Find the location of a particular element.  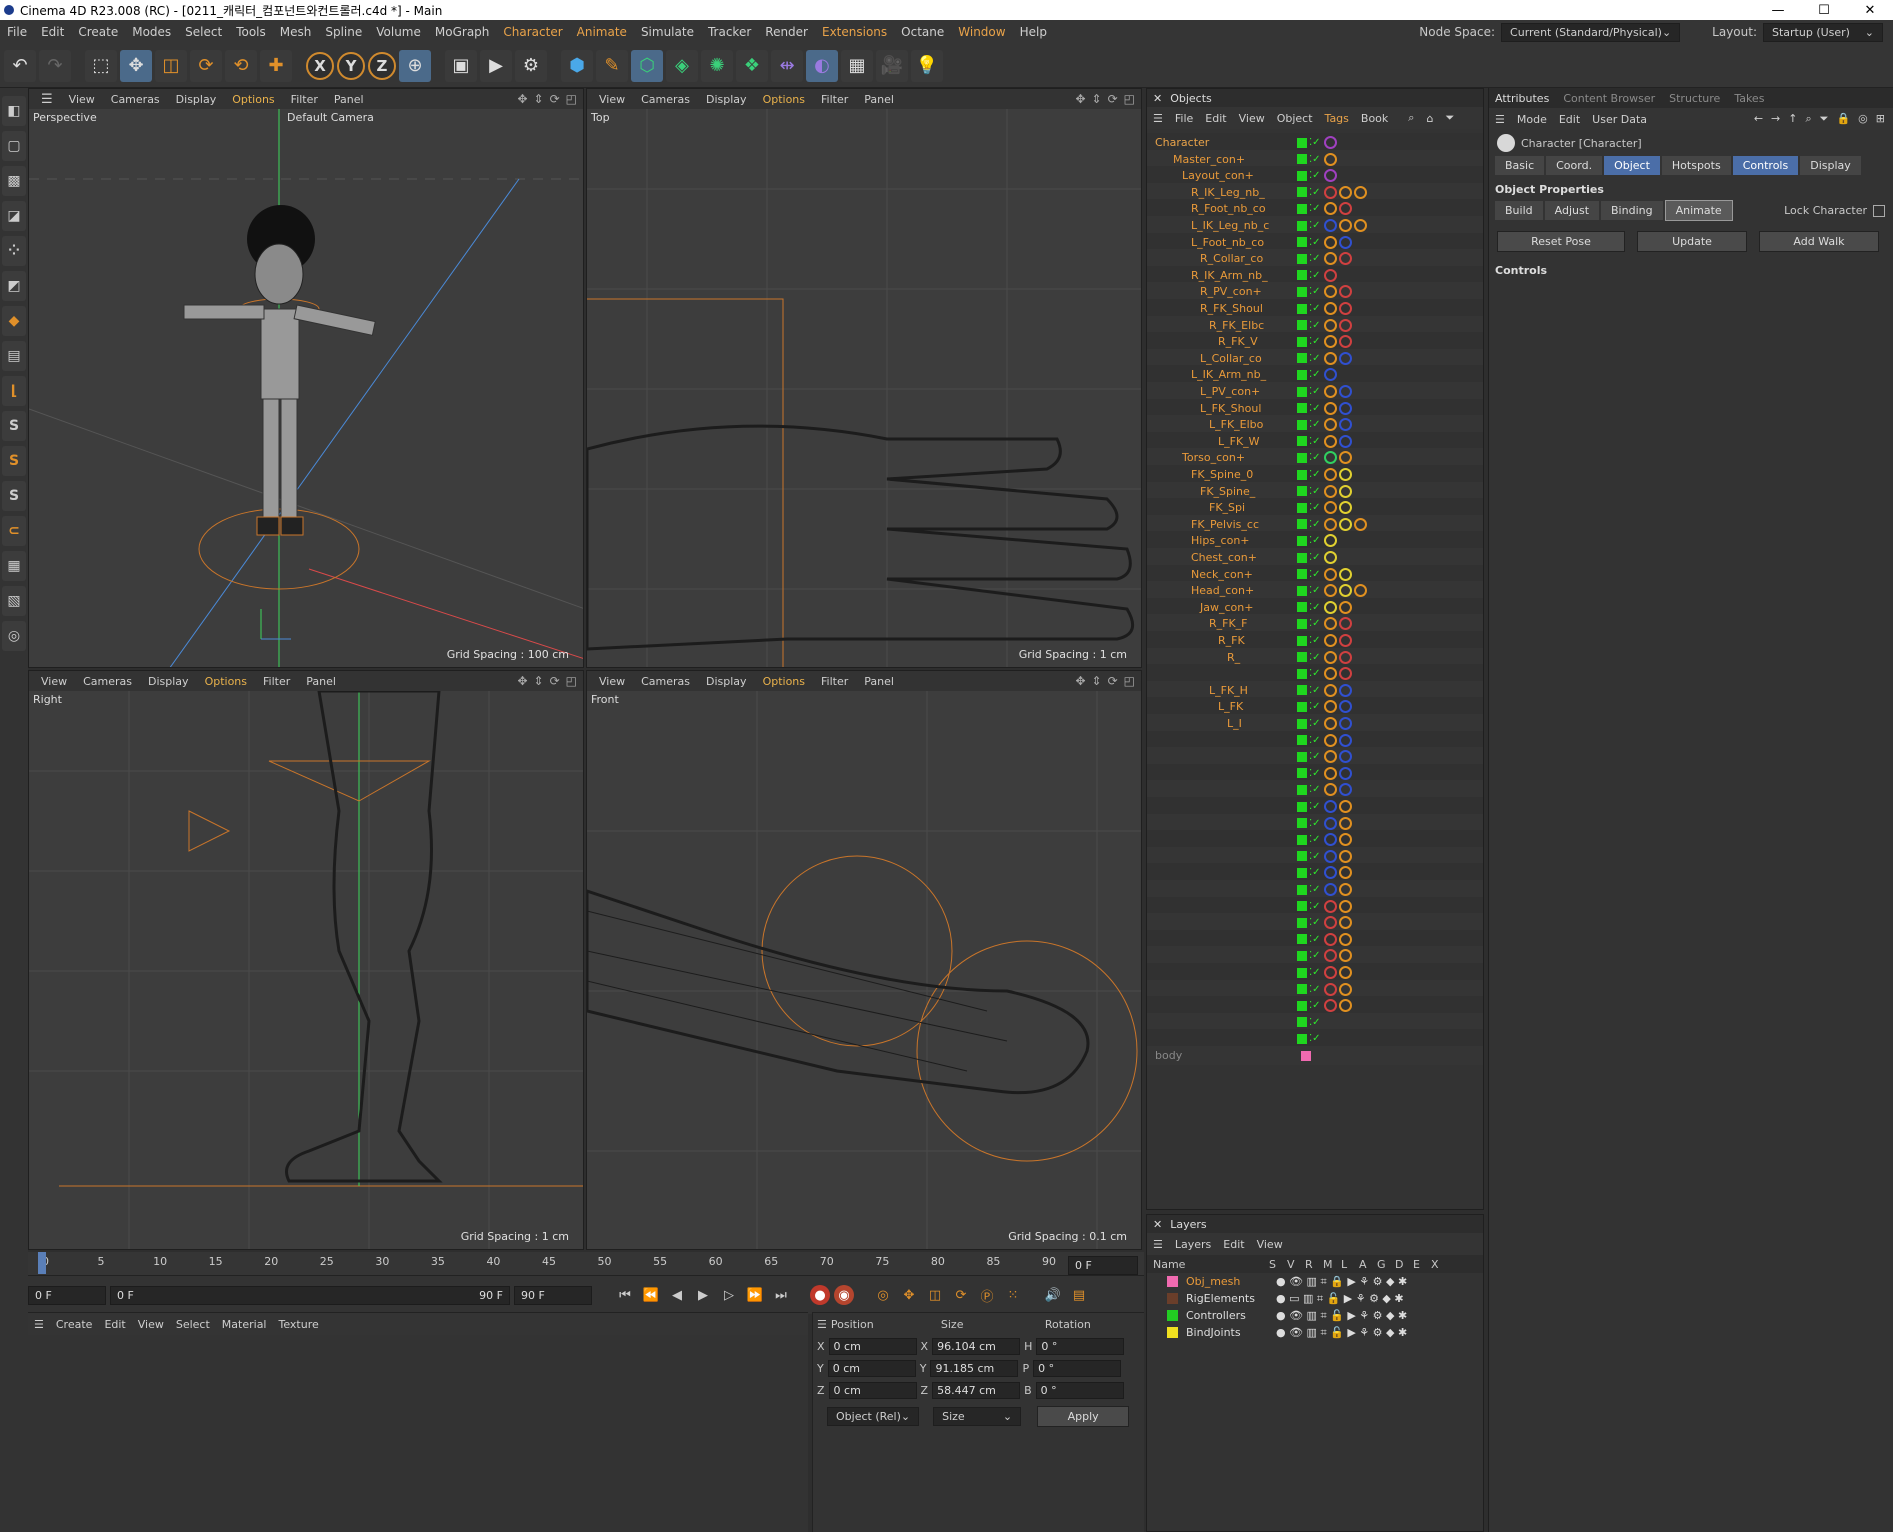

layer-lock-icon is located at coordinates (1306, 1055).